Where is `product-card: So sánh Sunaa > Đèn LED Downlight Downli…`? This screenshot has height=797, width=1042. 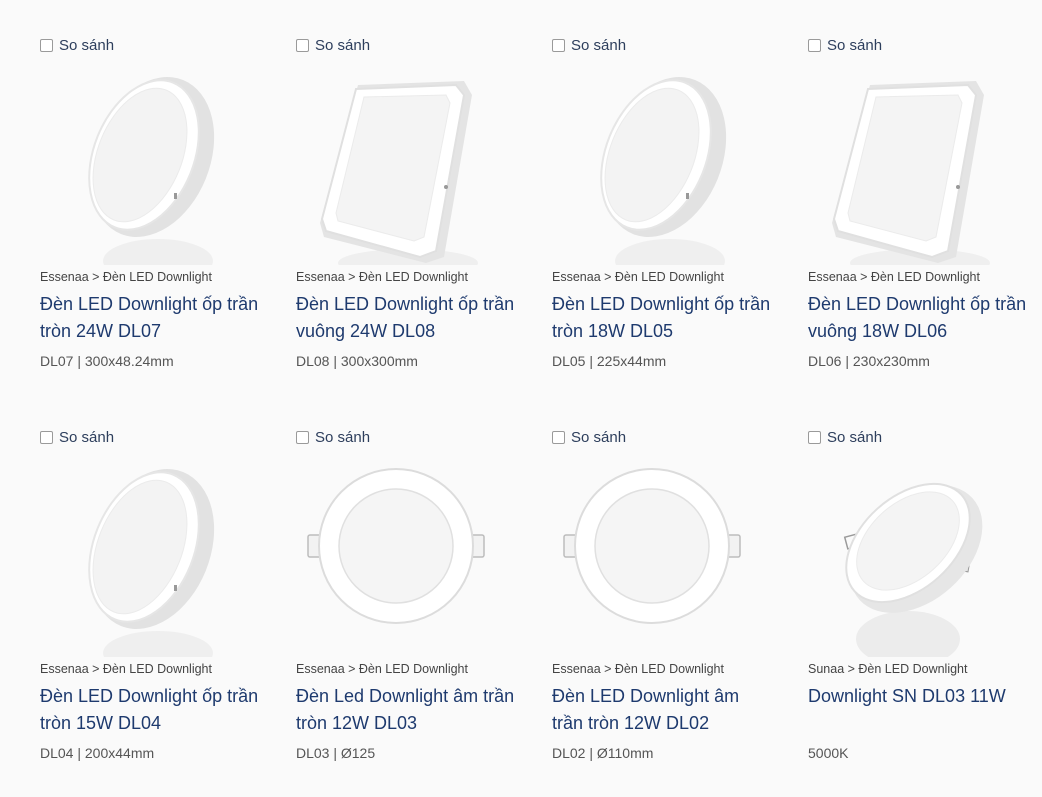
product-card: So sánh Sunaa > Đèn LED Downlight Downli… is located at coordinates (925, 612).